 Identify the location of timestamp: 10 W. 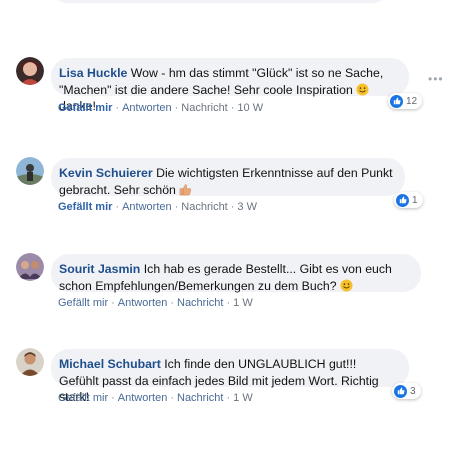
(250, 108).